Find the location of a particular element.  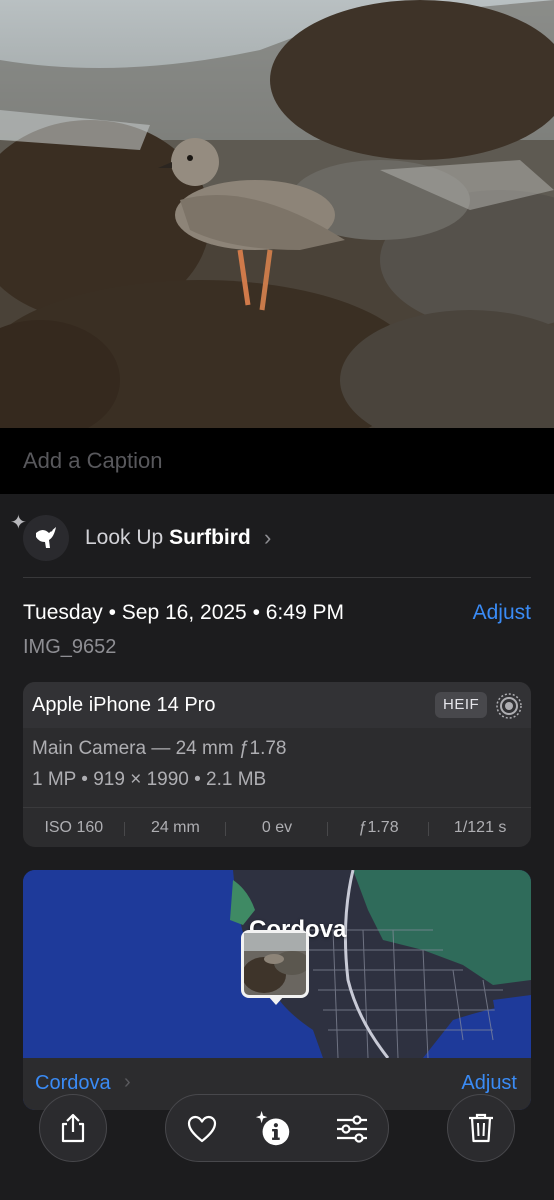

exif-shutter-speed: 1/121 s is located at coordinates (480, 827).